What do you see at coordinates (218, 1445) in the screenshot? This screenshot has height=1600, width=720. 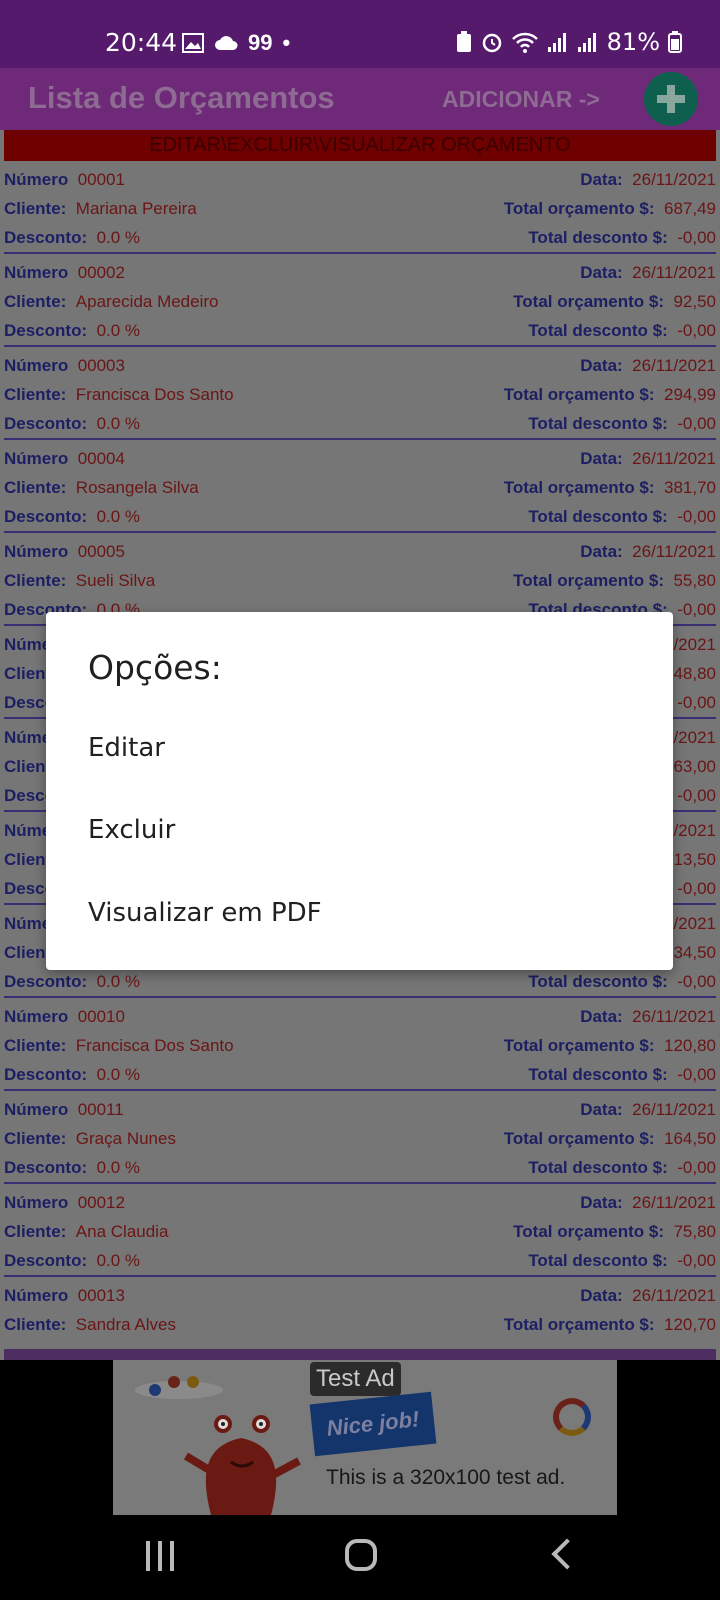 I see `ad-monster-icon` at bounding box center [218, 1445].